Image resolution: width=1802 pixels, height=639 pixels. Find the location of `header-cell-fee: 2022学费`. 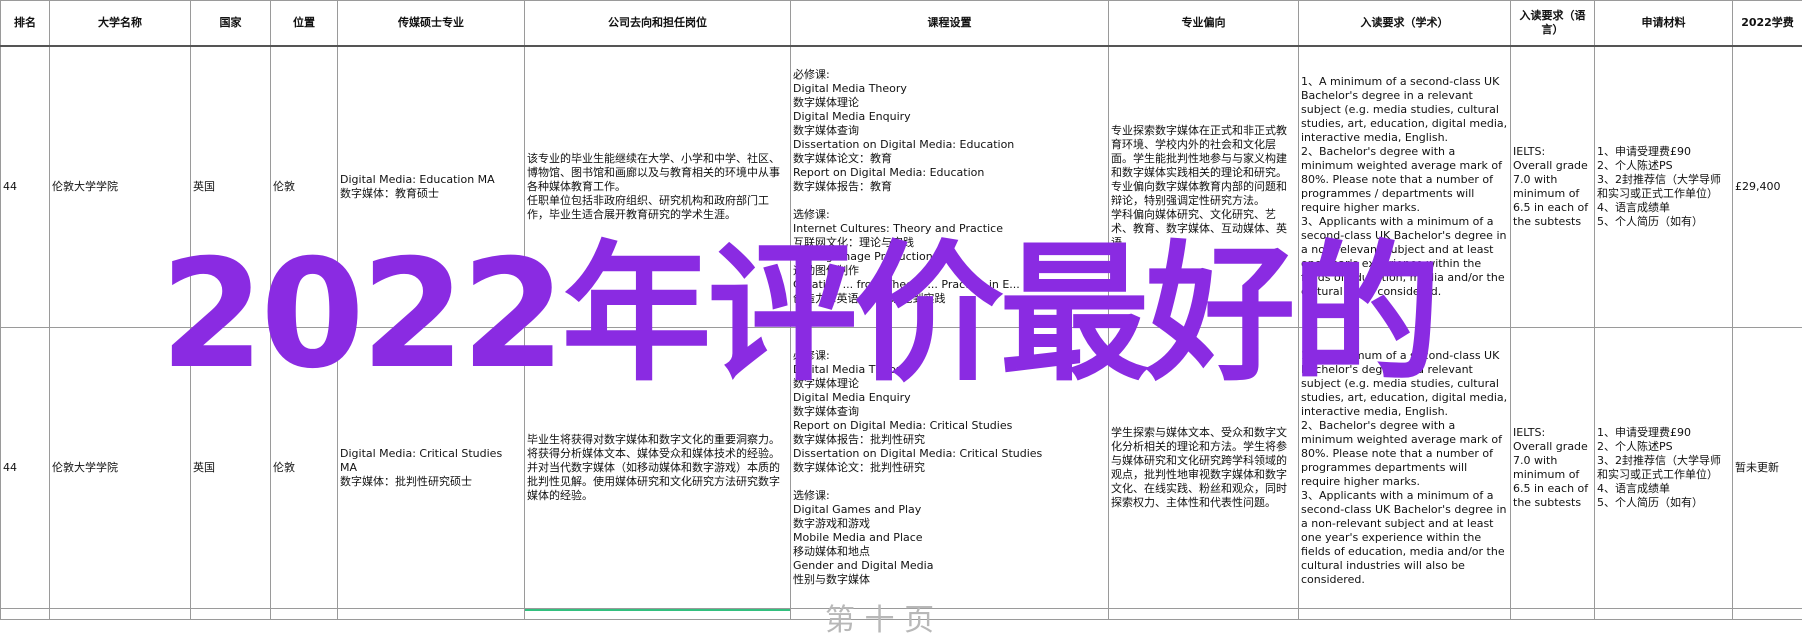

header-cell-fee: 2022学费 is located at coordinates (1767, 24).